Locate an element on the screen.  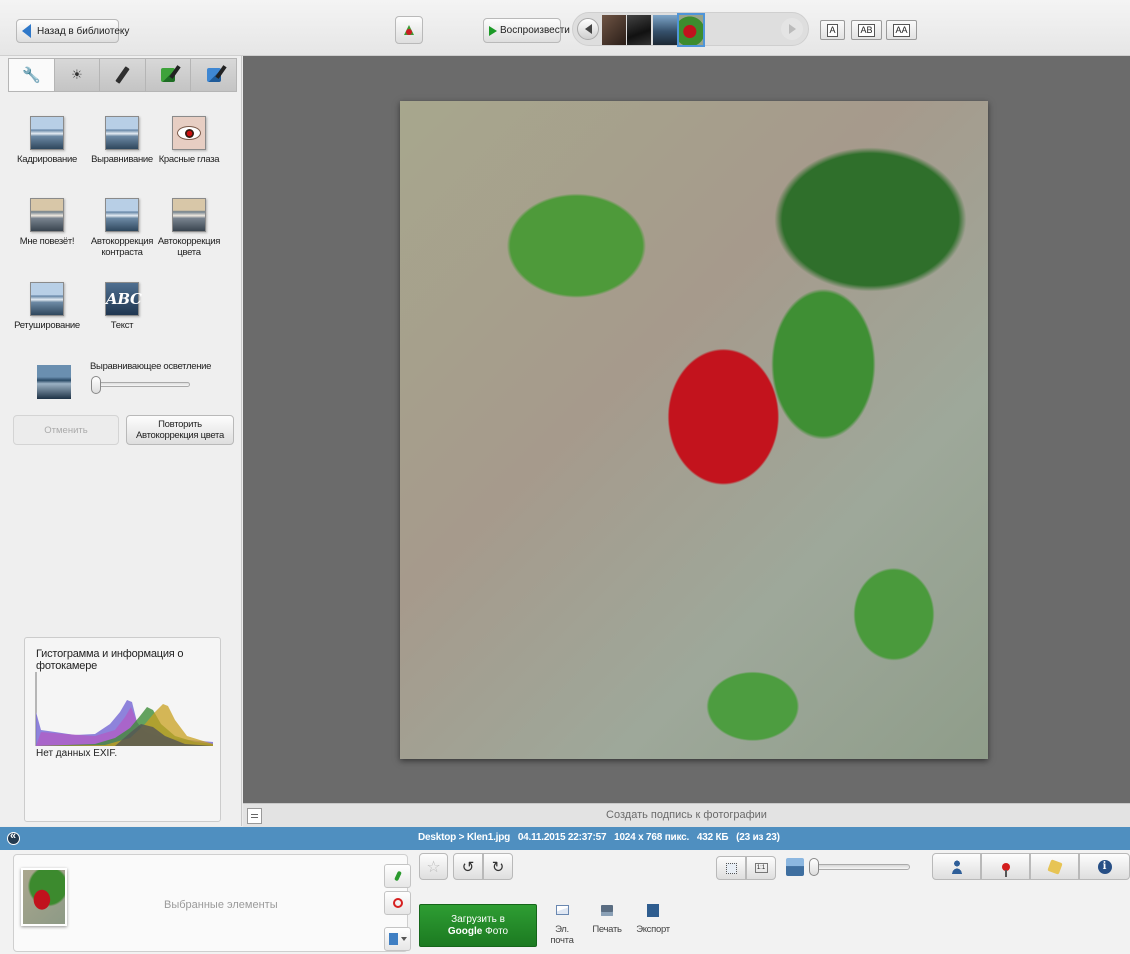
envelope-icon is located at coordinates (562, 910).